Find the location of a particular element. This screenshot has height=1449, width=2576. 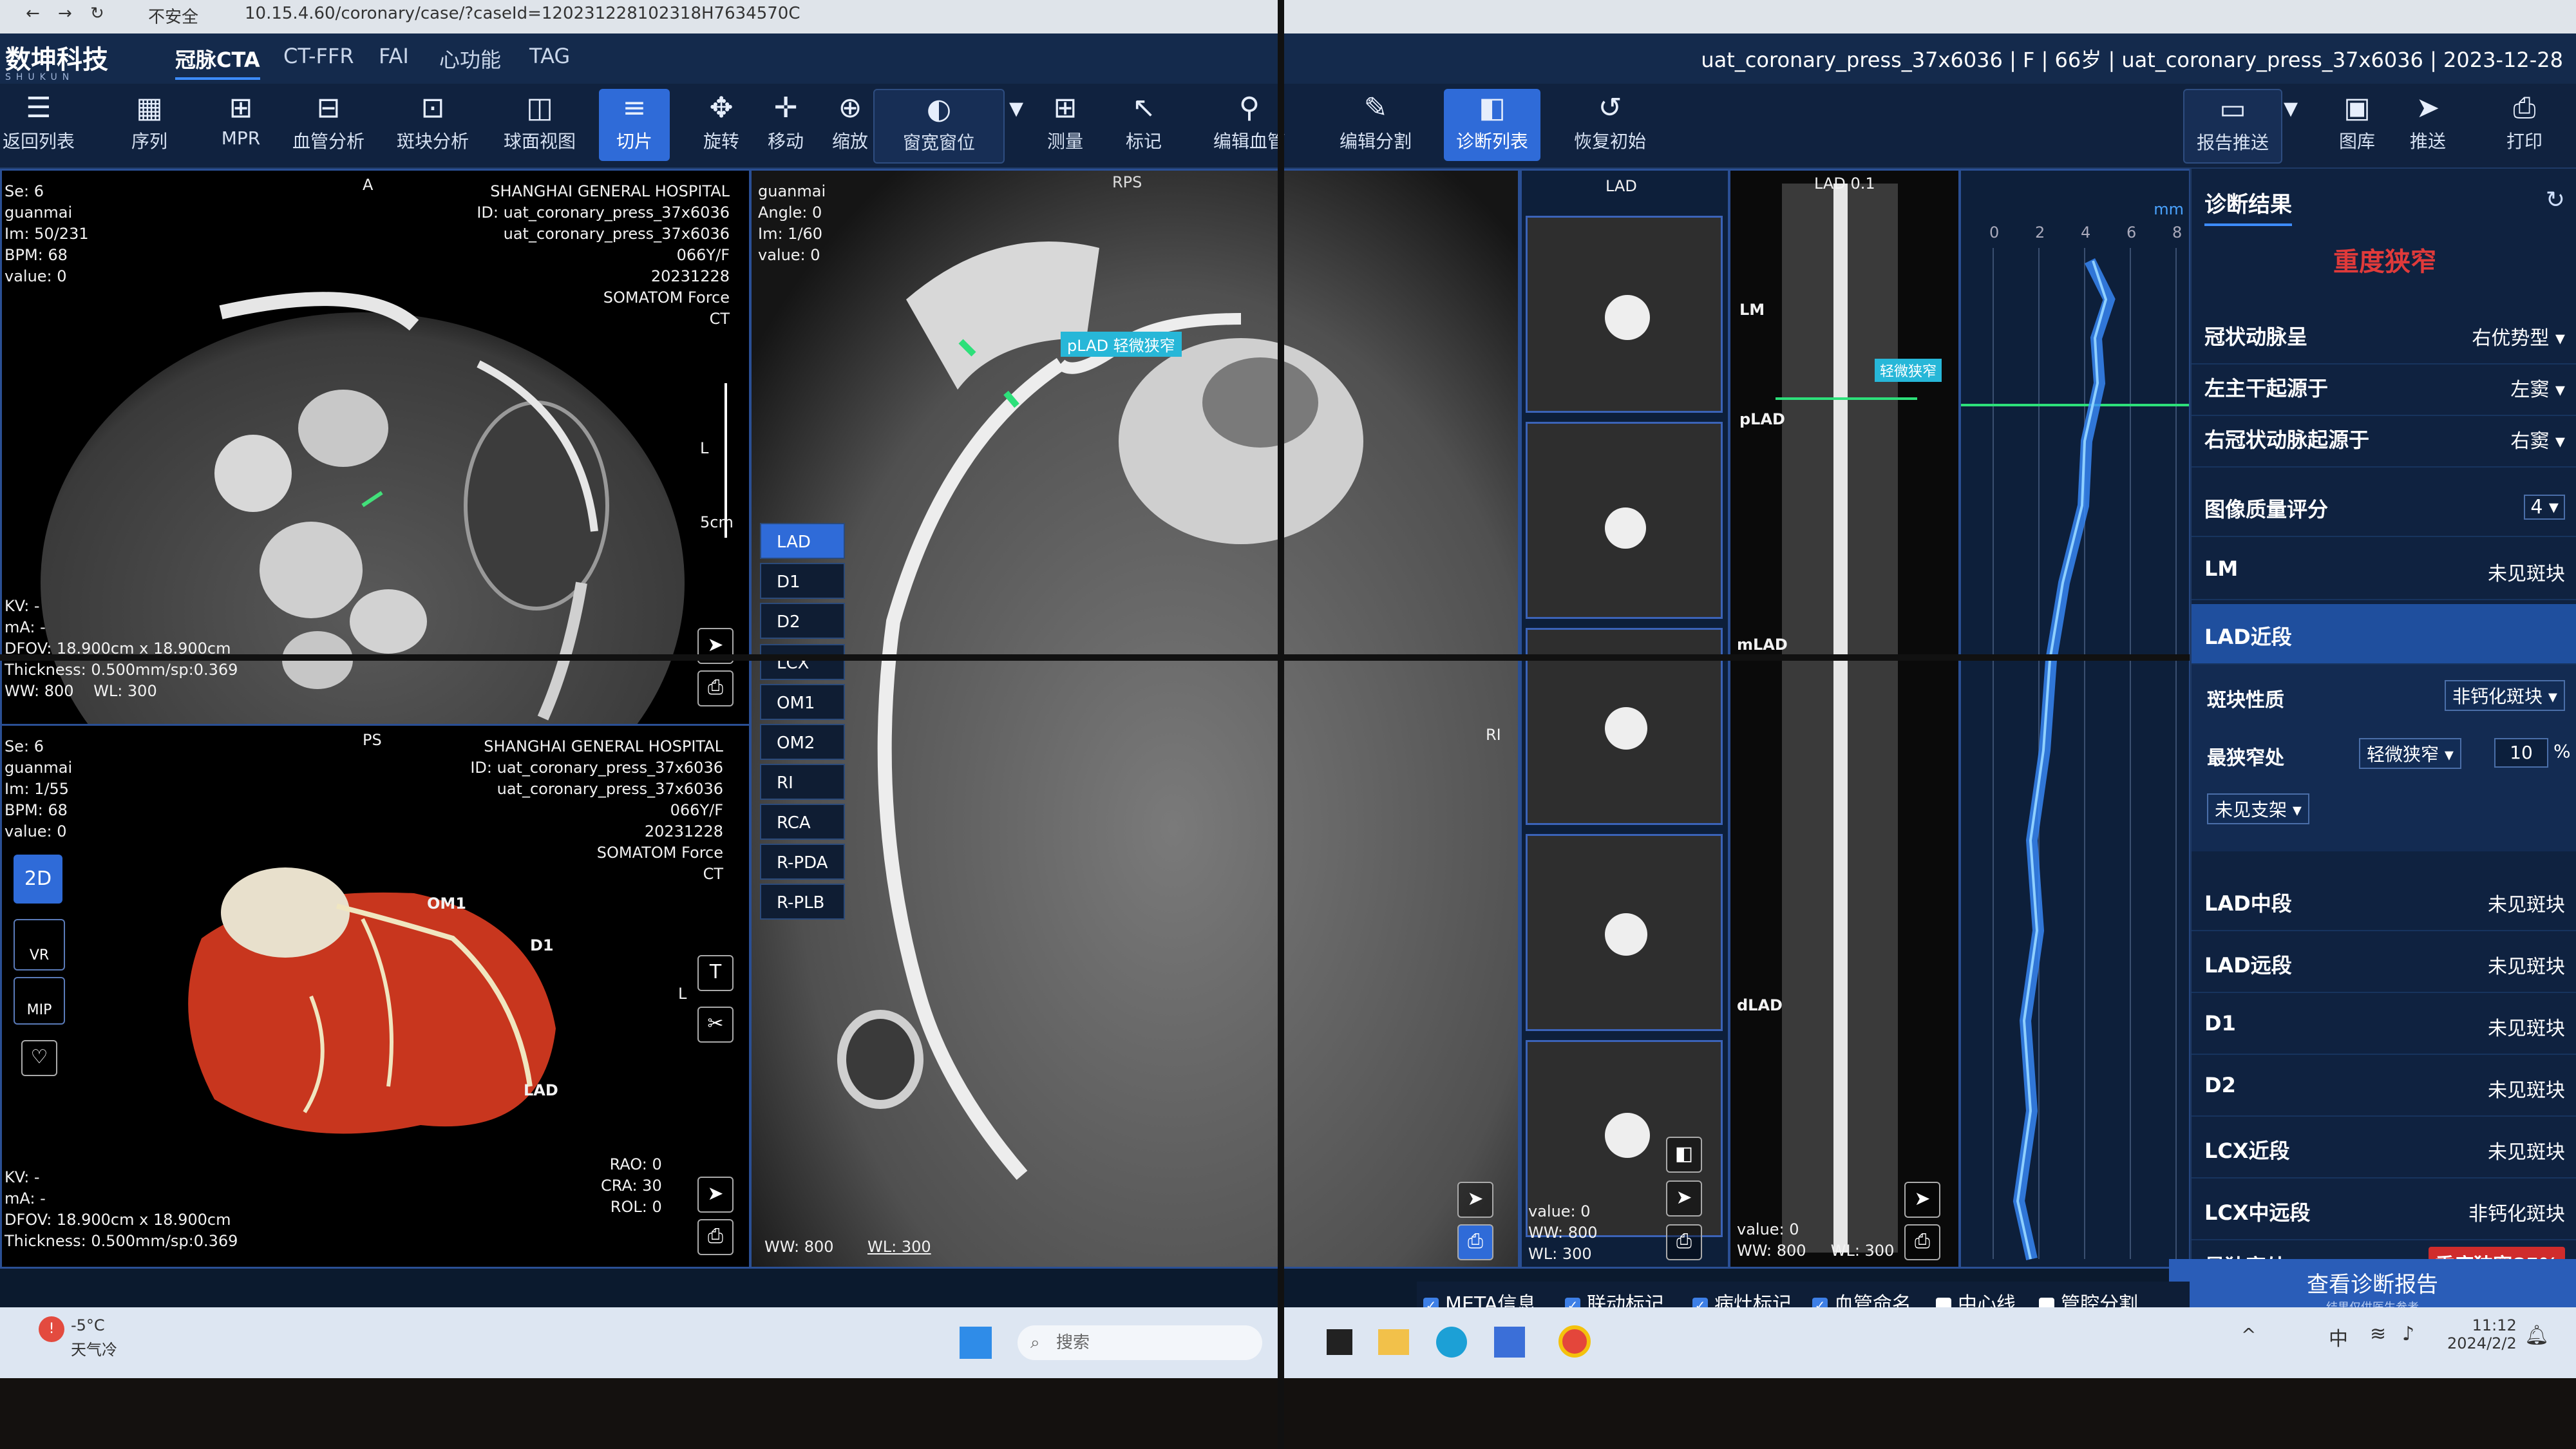

push-button: ➤ 推送 is located at coordinates (2428, 125).